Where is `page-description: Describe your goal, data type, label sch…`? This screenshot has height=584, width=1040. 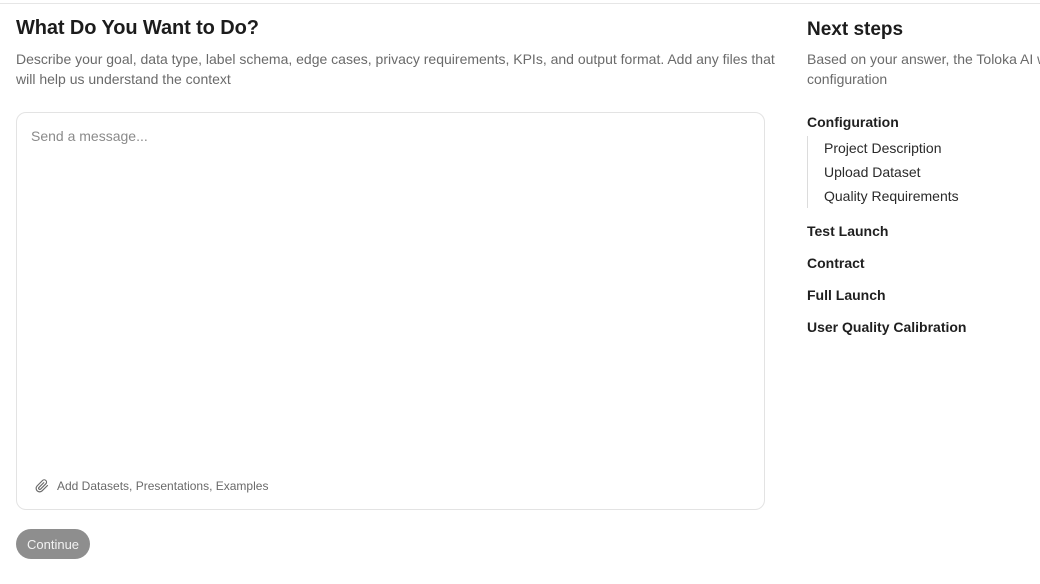 page-description: Describe your goal, data type, label sch… is located at coordinates (395, 69).